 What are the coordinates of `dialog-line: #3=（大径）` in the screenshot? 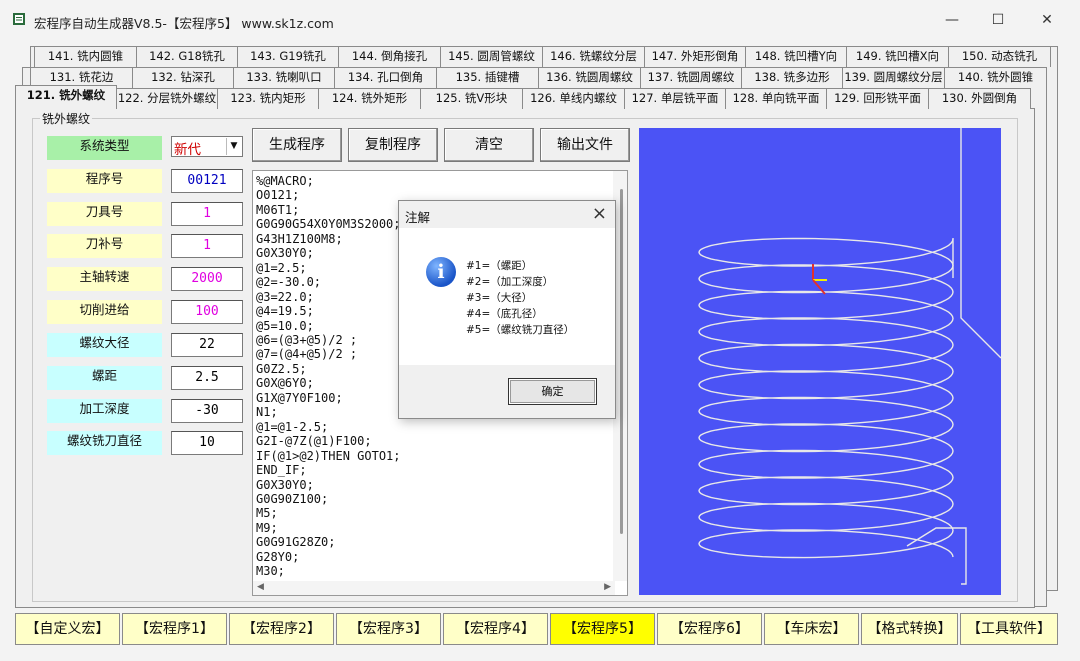 It's located at (499, 298).